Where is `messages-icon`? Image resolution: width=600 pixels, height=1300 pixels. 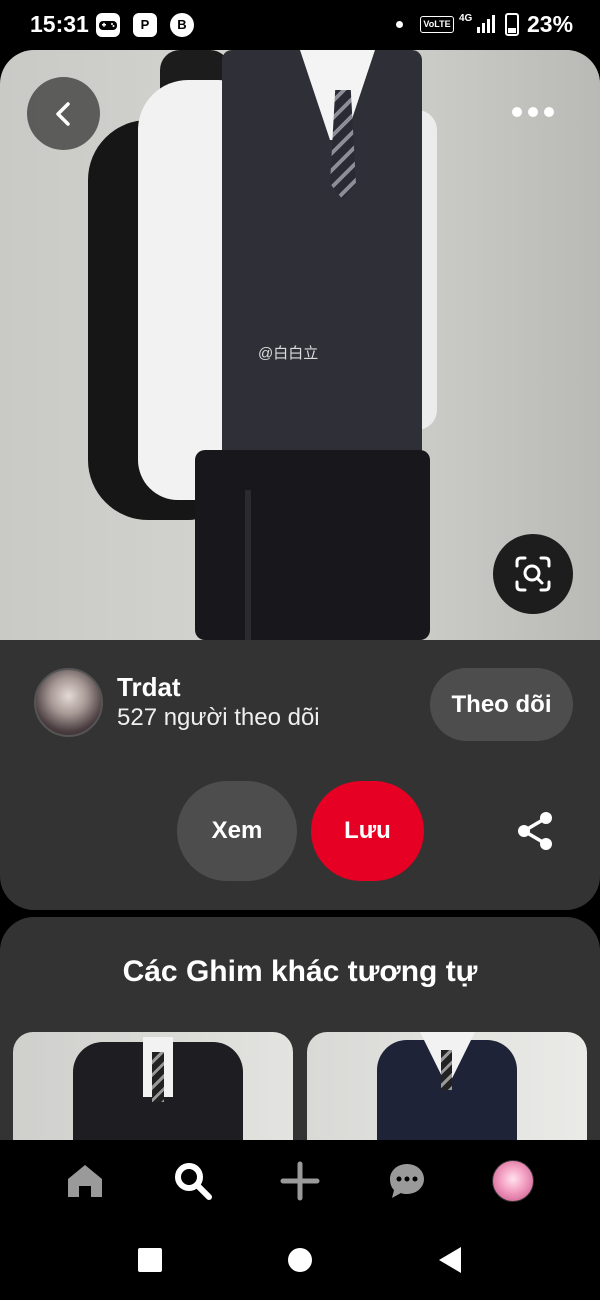
messages-icon is located at coordinates (407, 1181).